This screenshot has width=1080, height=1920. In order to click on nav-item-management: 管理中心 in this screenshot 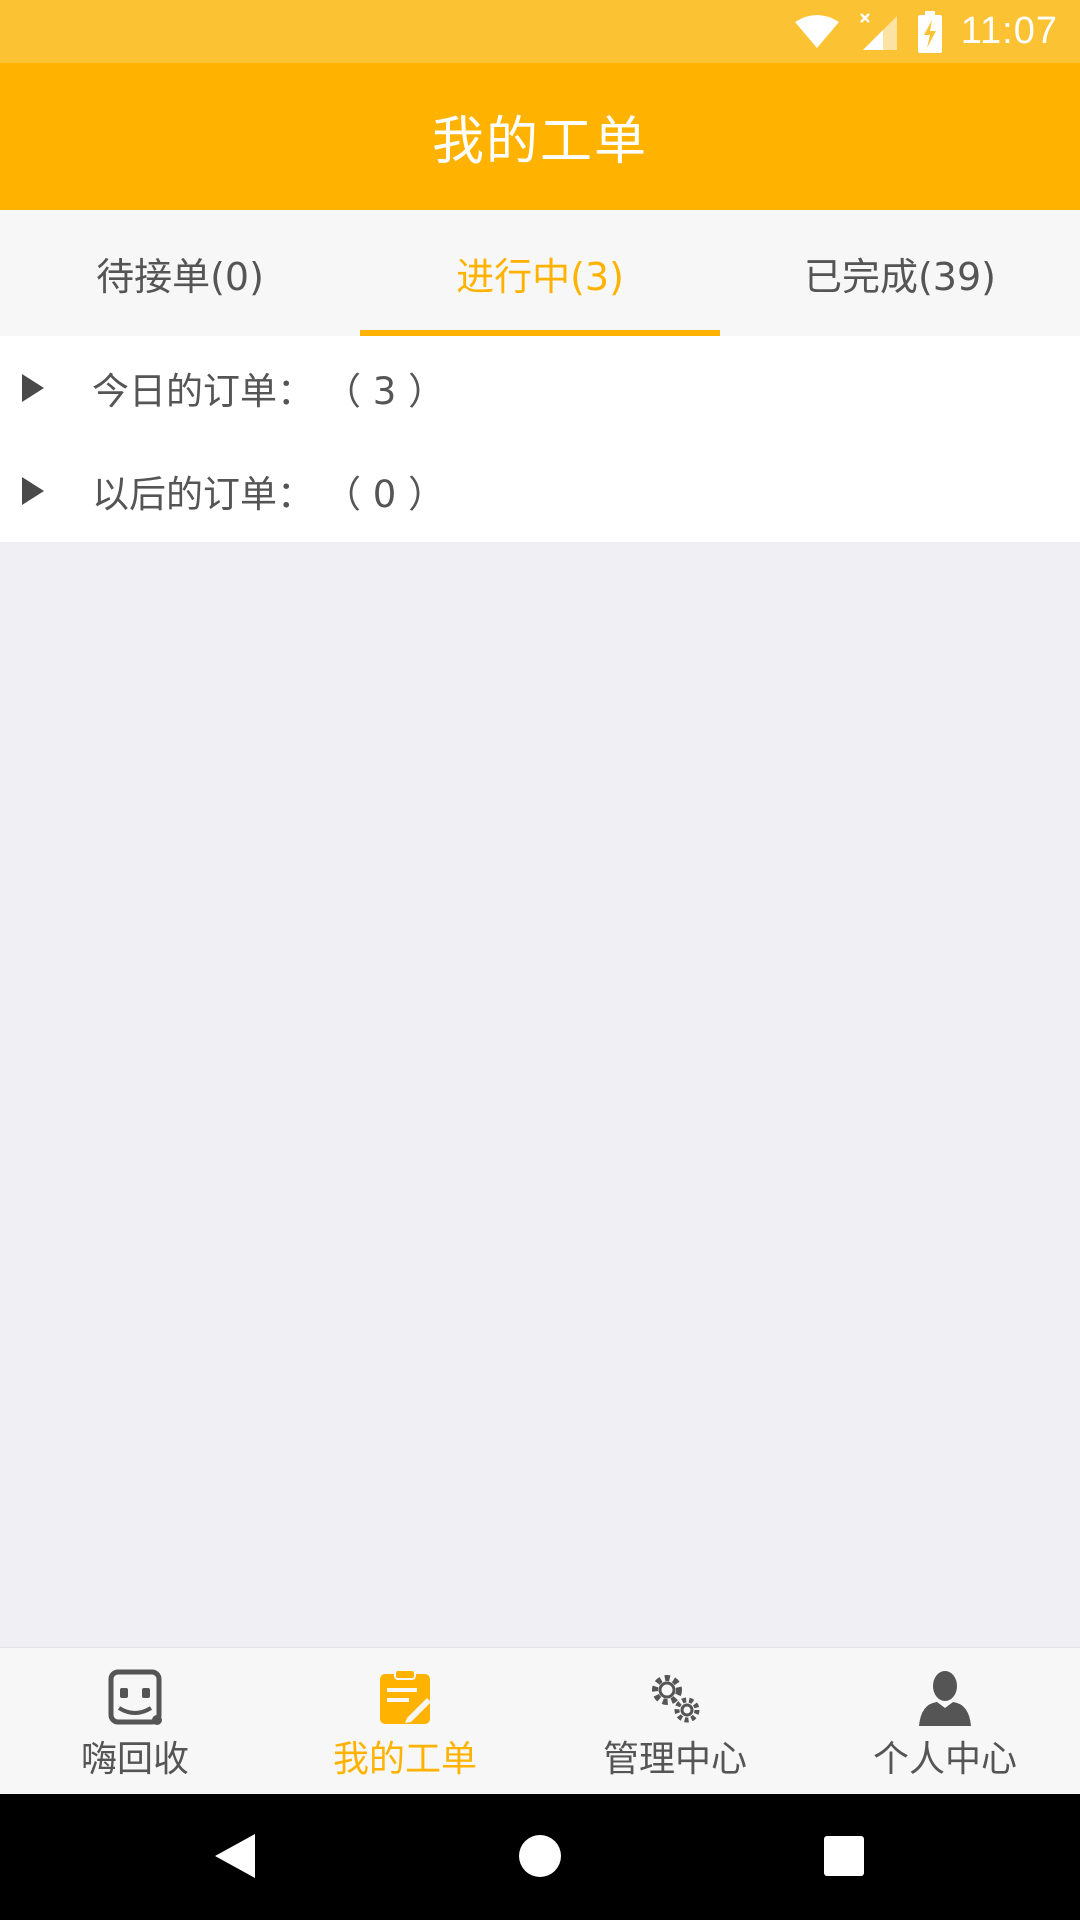, I will do `click(675, 1721)`.